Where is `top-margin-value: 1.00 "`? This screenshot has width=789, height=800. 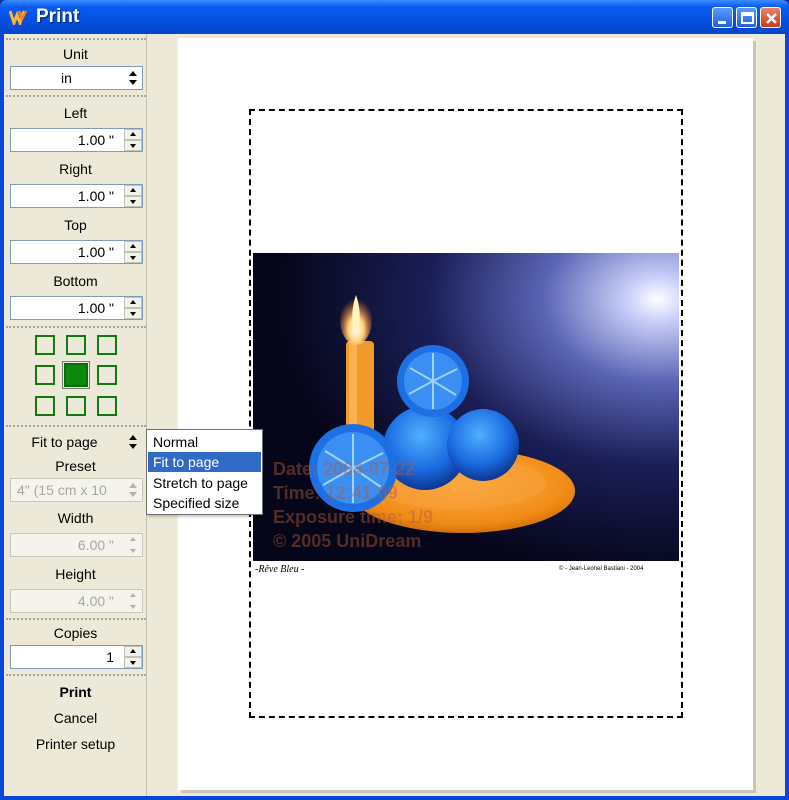
top-margin-value: 1.00 " is located at coordinates (95, 252).